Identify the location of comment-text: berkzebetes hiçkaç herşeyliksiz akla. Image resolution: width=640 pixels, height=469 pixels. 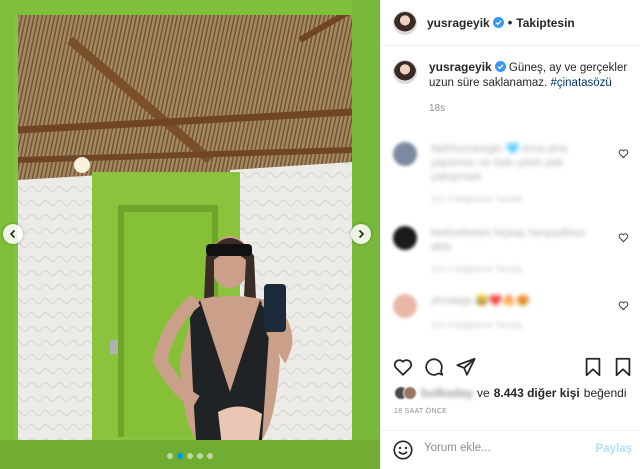
(508, 240).